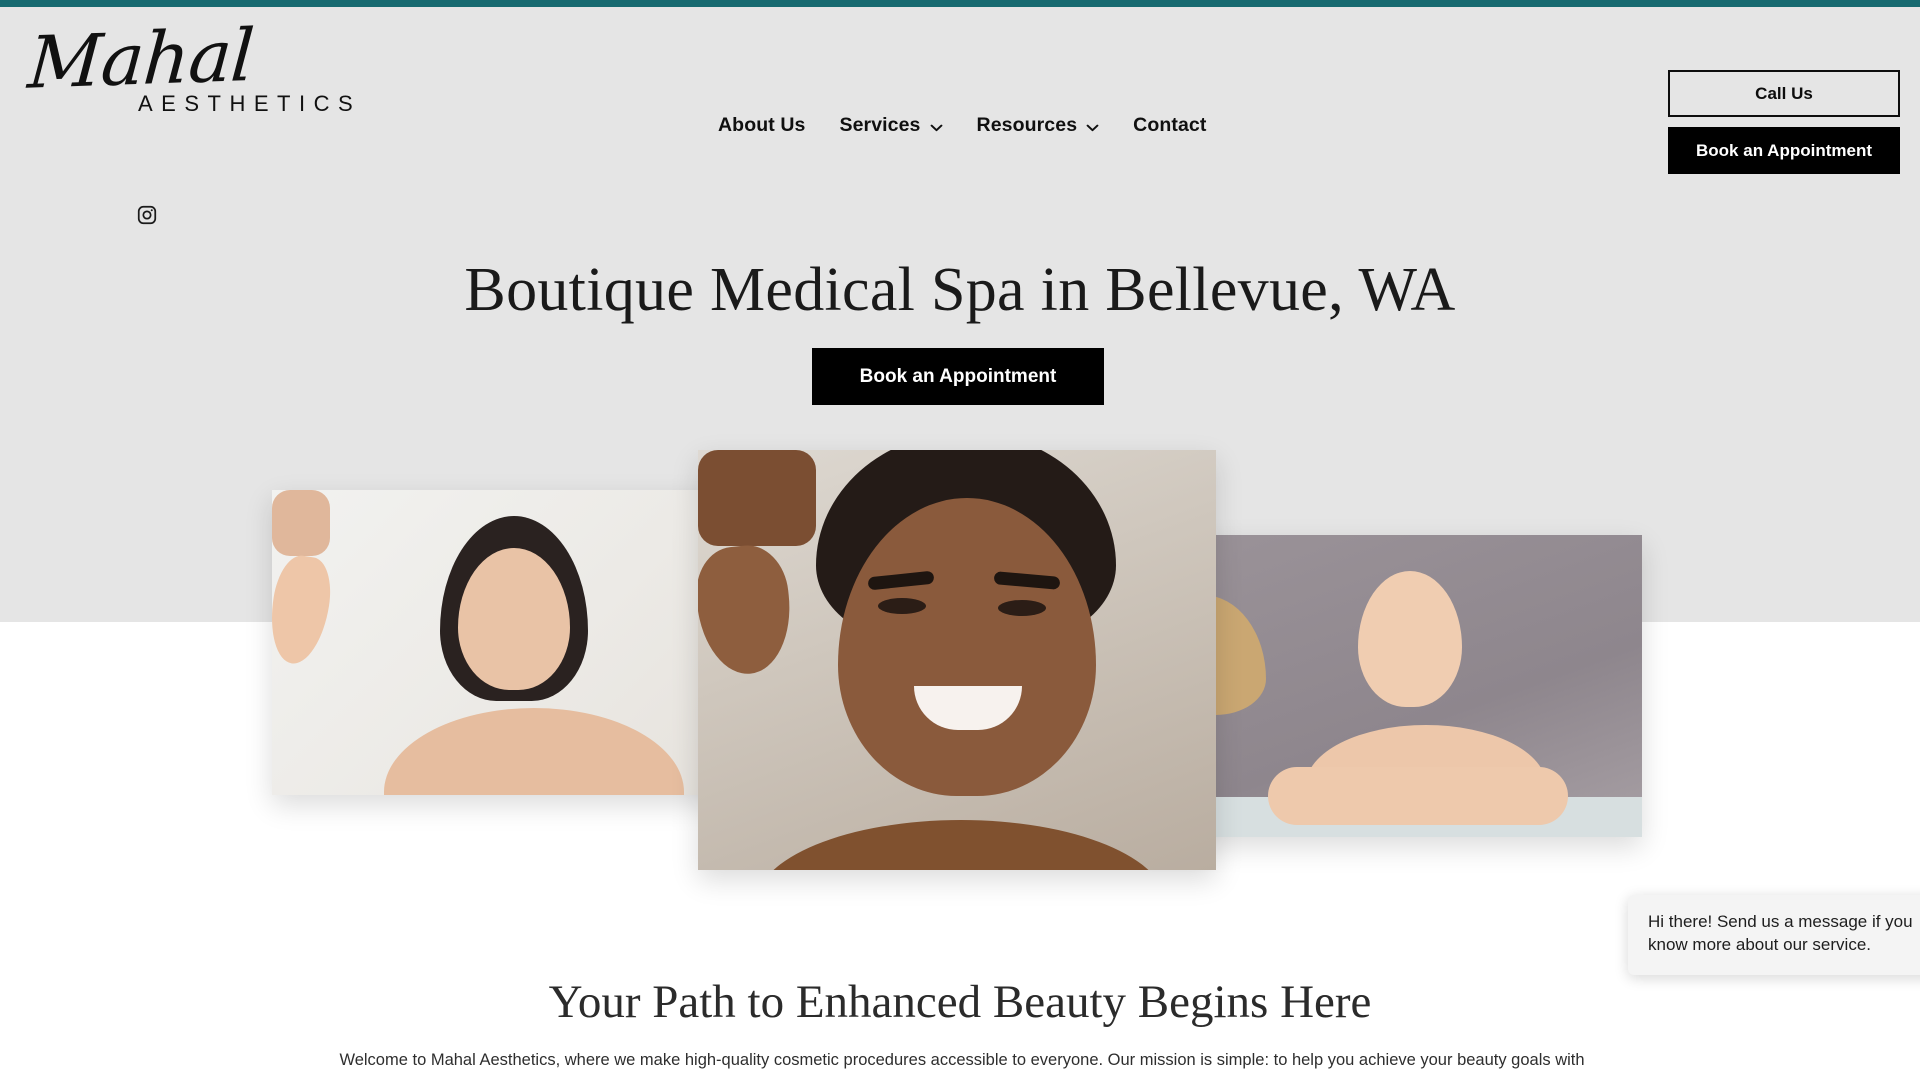 This screenshot has height=1080, width=1920. What do you see at coordinates (957, 660) in the screenshot?
I see `hero-photo-center` at bounding box center [957, 660].